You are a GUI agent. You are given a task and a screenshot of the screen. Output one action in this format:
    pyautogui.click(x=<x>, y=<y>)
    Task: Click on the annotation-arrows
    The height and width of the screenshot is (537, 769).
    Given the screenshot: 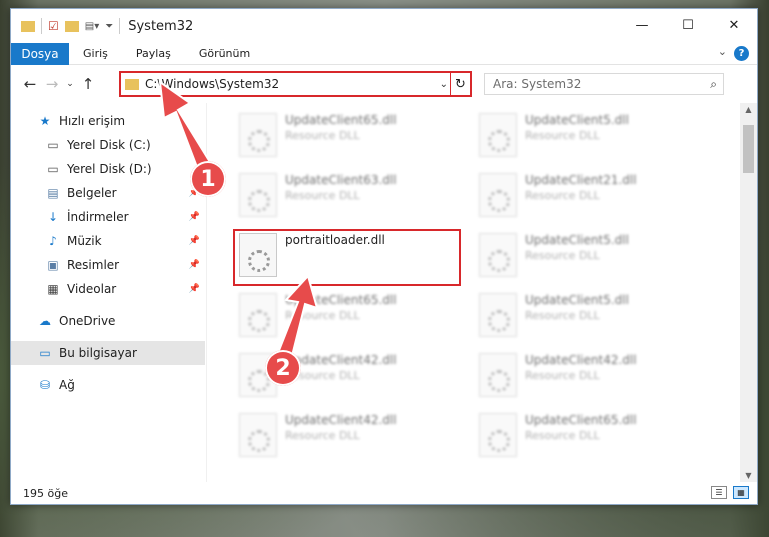 What is the action you would take?
    pyautogui.click(x=238, y=222)
    